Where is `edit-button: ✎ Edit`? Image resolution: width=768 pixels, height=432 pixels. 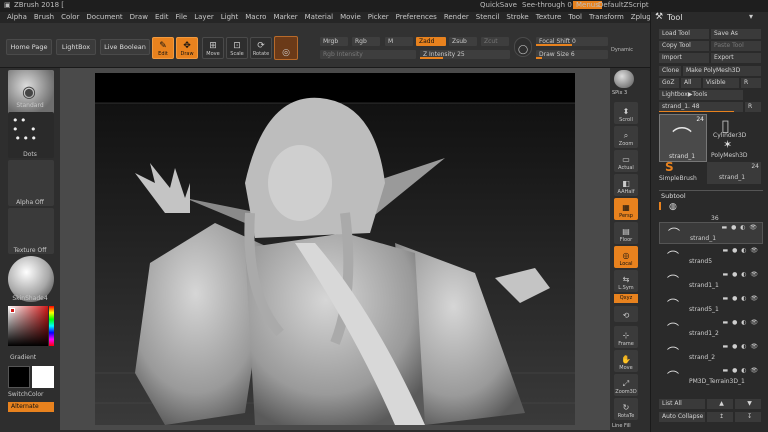 edit-button: ✎ Edit is located at coordinates (163, 48).